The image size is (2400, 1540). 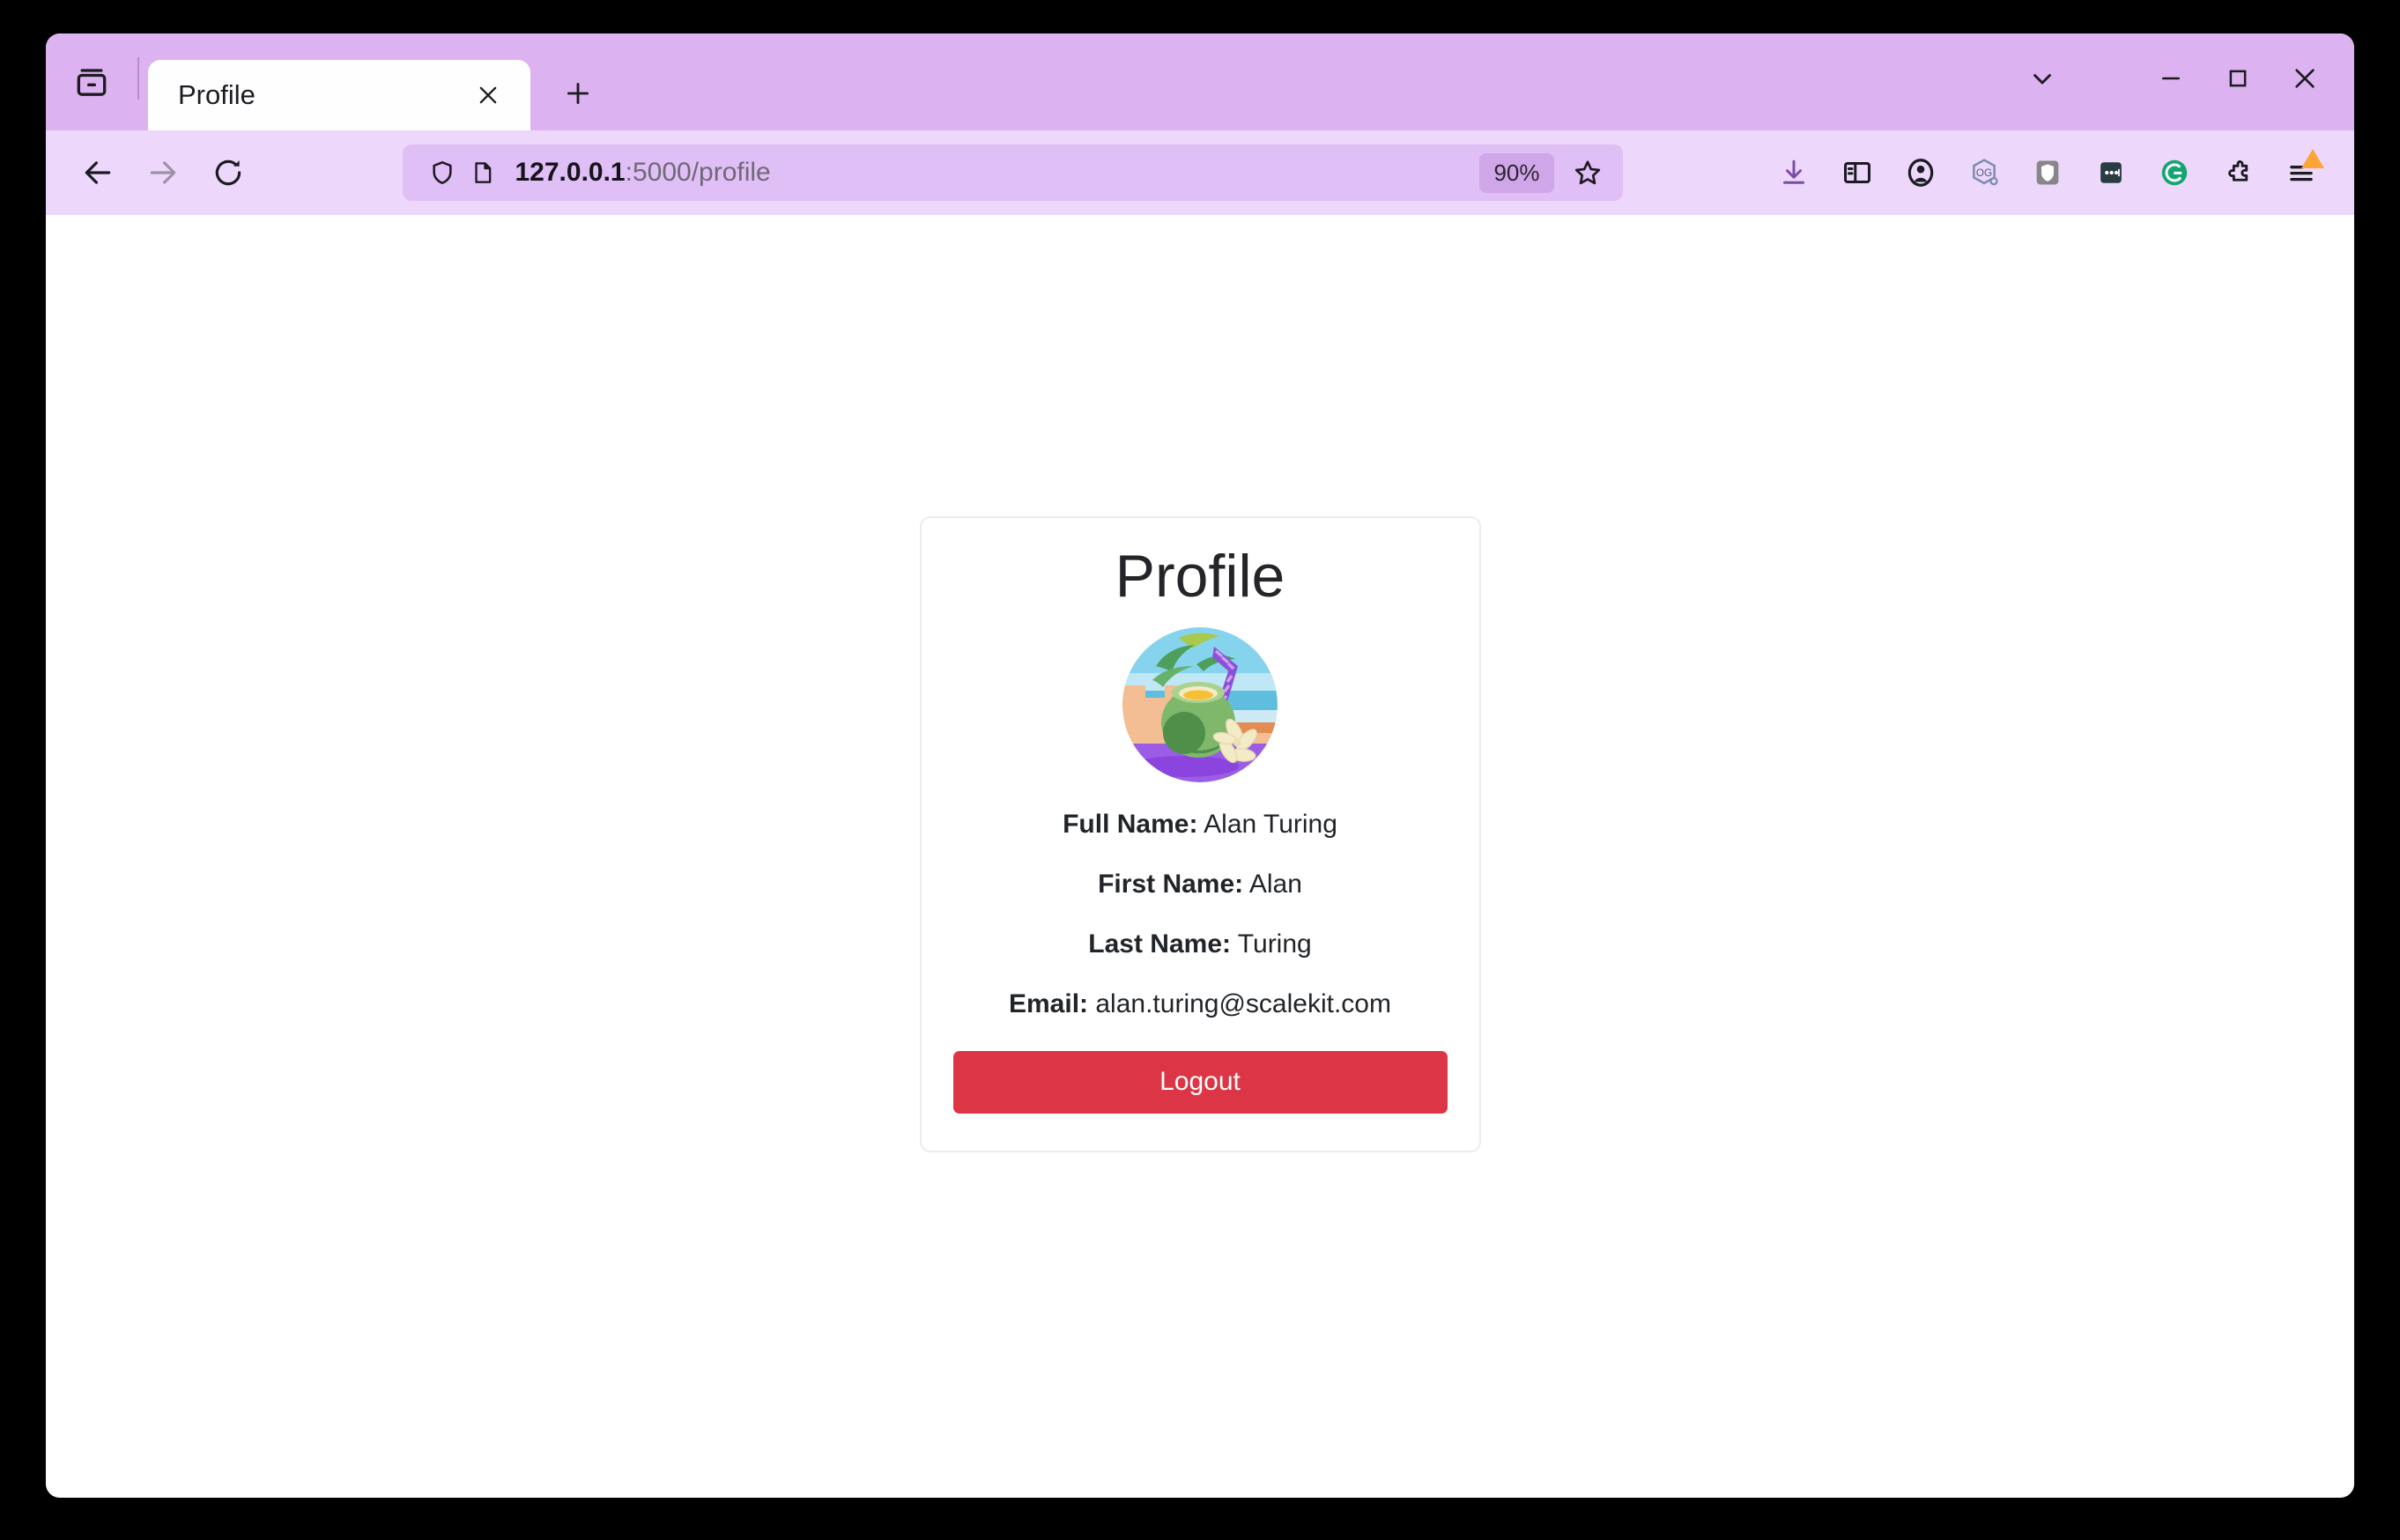 I want to click on logout-button: Logout, so click(x=1200, y=1082).